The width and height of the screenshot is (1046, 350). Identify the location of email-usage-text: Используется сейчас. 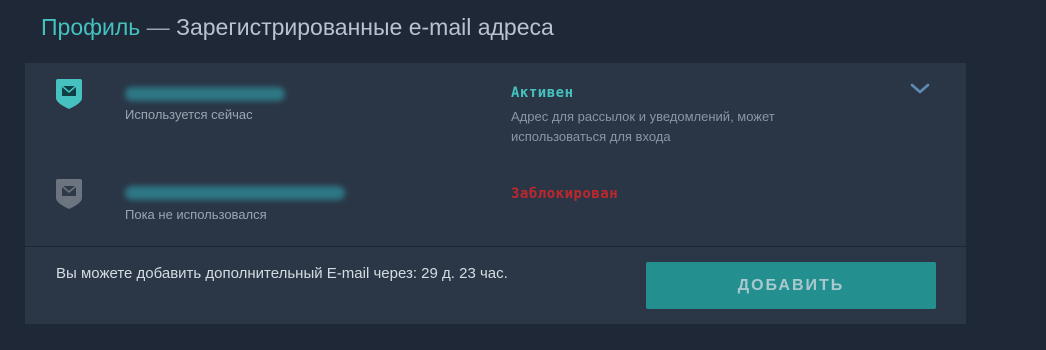
(189, 114).